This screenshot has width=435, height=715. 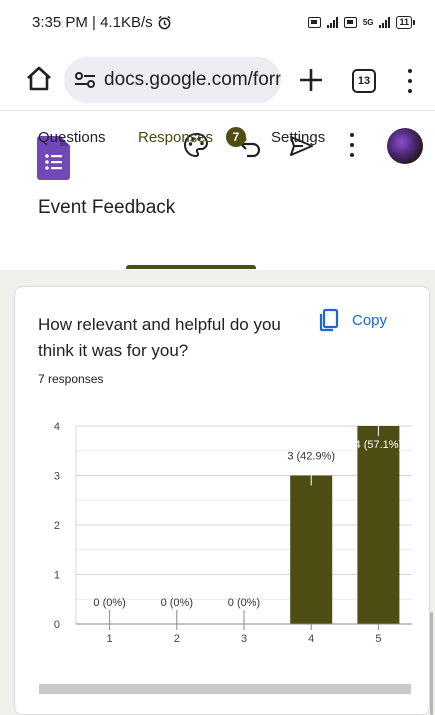 What do you see at coordinates (217, 22) in the screenshot?
I see `status-bar: 3:35 PM | 4.1KB/s 5G 11` at bounding box center [217, 22].